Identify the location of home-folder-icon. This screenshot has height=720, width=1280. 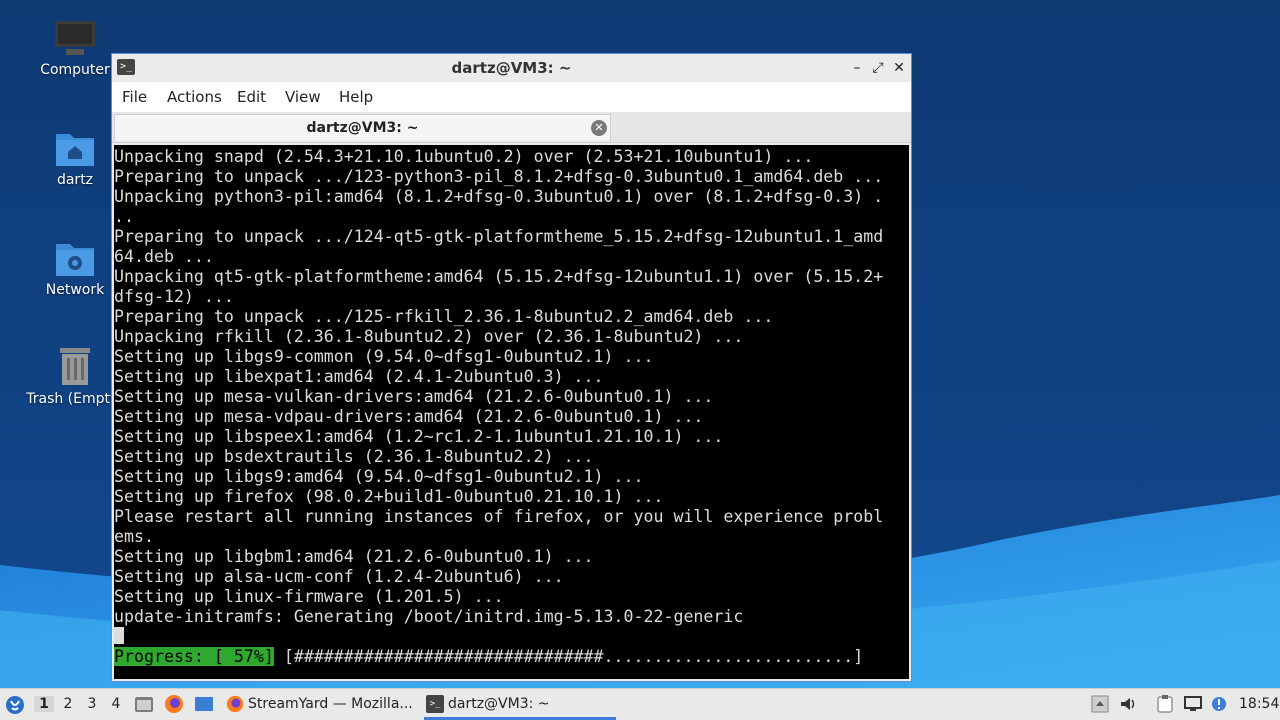
(75, 148).